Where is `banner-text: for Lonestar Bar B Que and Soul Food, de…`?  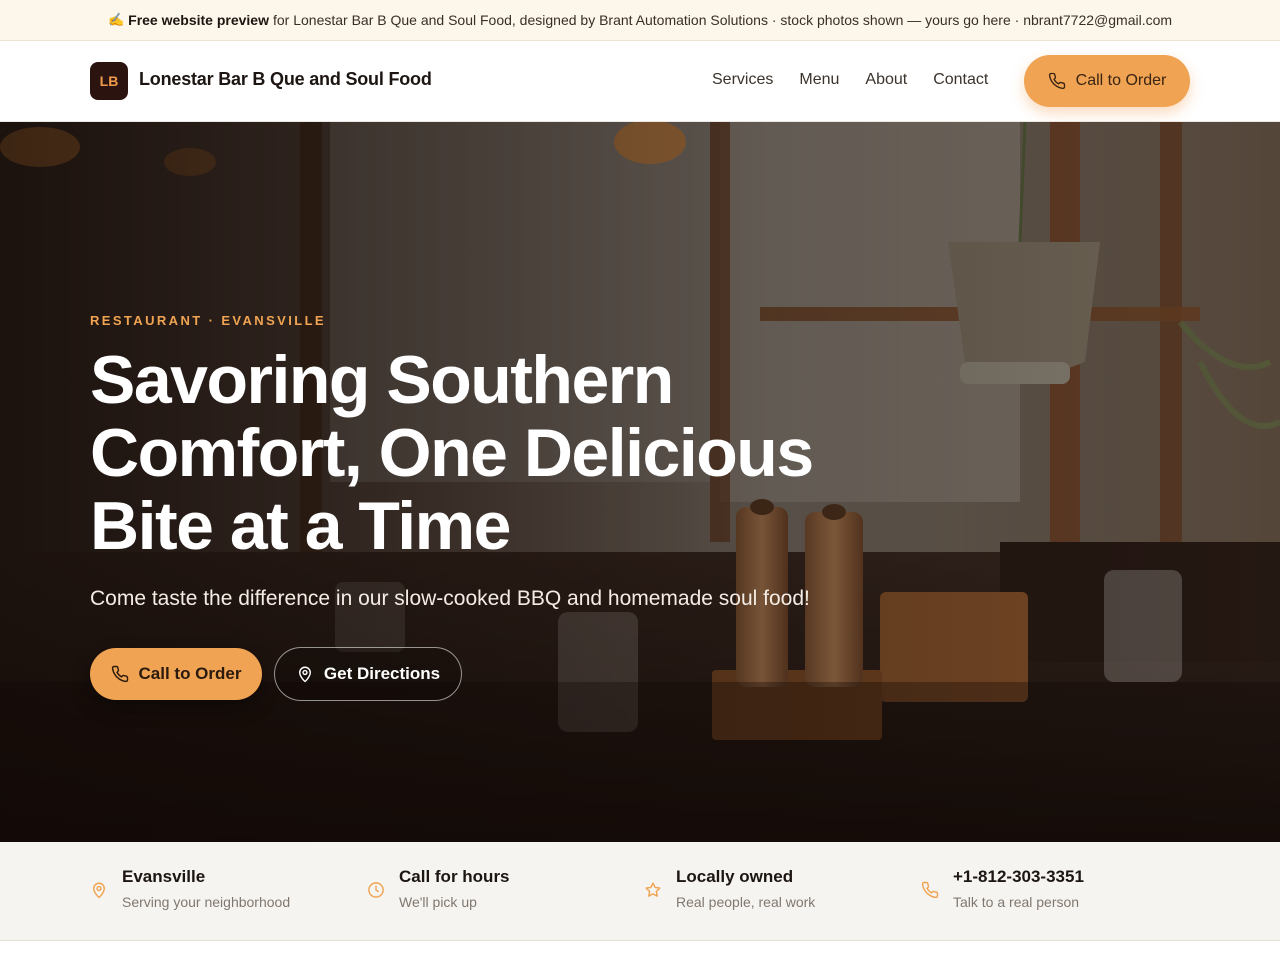
banner-text: for Lonestar Bar B Que and Soul Food, de… is located at coordinates (722, 20).